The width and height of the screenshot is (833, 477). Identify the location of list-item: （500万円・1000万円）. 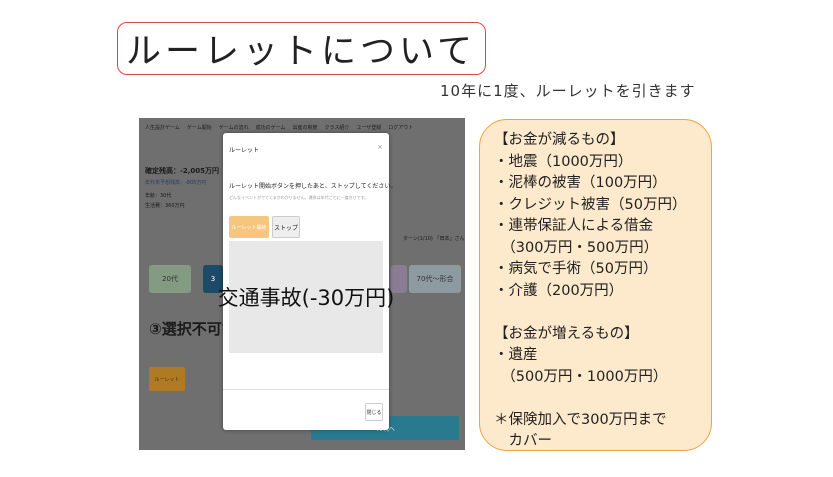
(581, 376).